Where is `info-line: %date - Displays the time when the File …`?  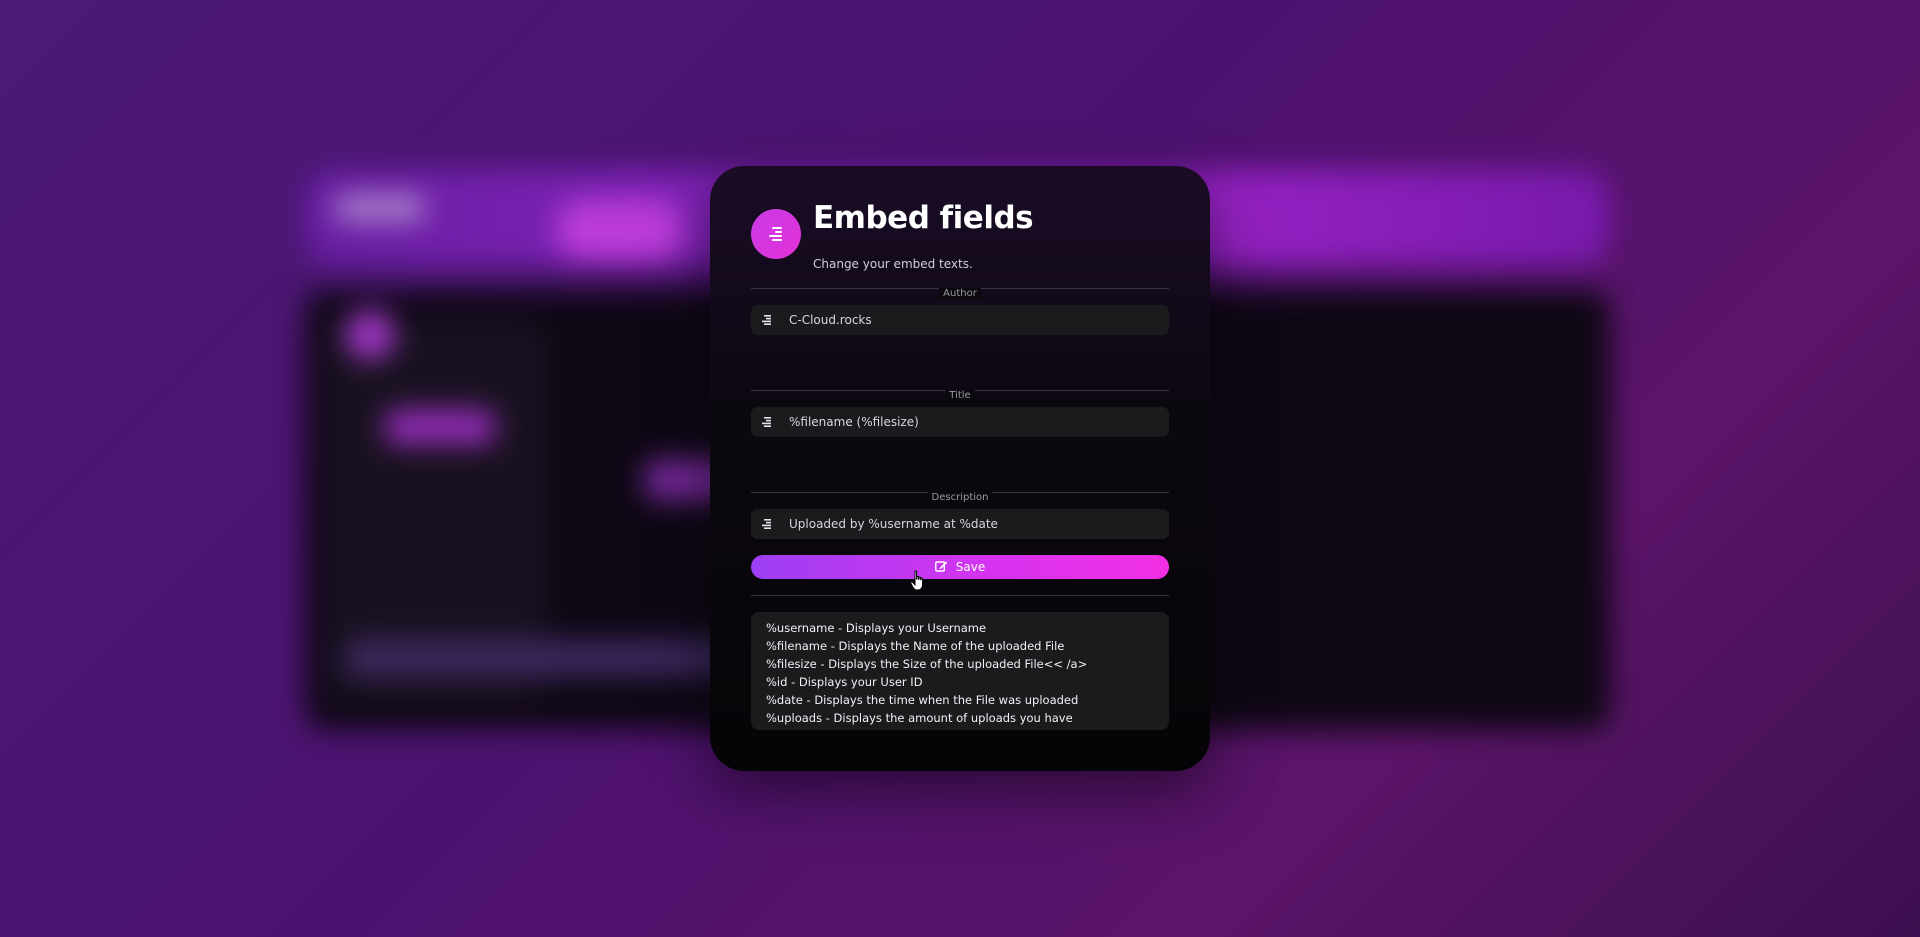 info-line: %date - Displays the time when the File … is located at coordinates (922, 700).